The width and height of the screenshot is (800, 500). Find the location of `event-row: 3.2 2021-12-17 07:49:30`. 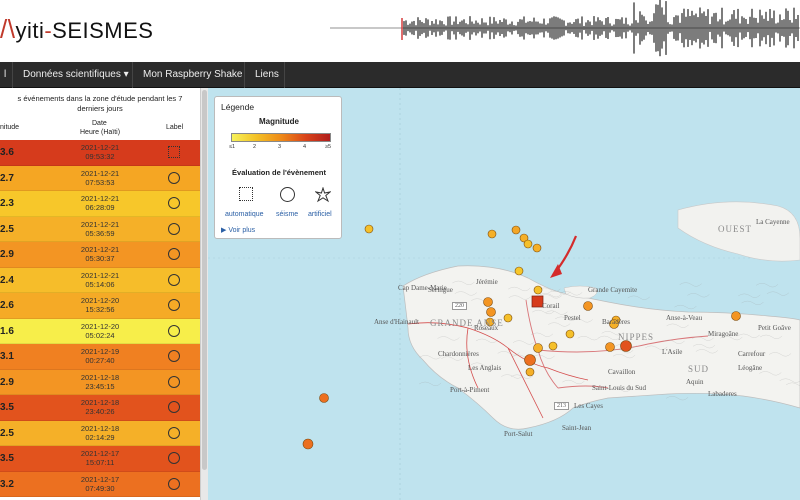

event-row: 3.2 2021-12-17 07:49:30 is located at coordinates (100, 484).